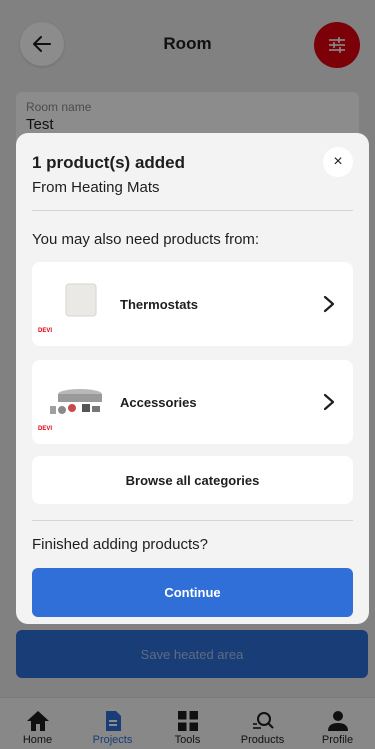 Image resolution: width=375 pixels, height=749 pixels. Describe the element at coordinates (192, 520) in the screenshot. I see `divider` at that location.